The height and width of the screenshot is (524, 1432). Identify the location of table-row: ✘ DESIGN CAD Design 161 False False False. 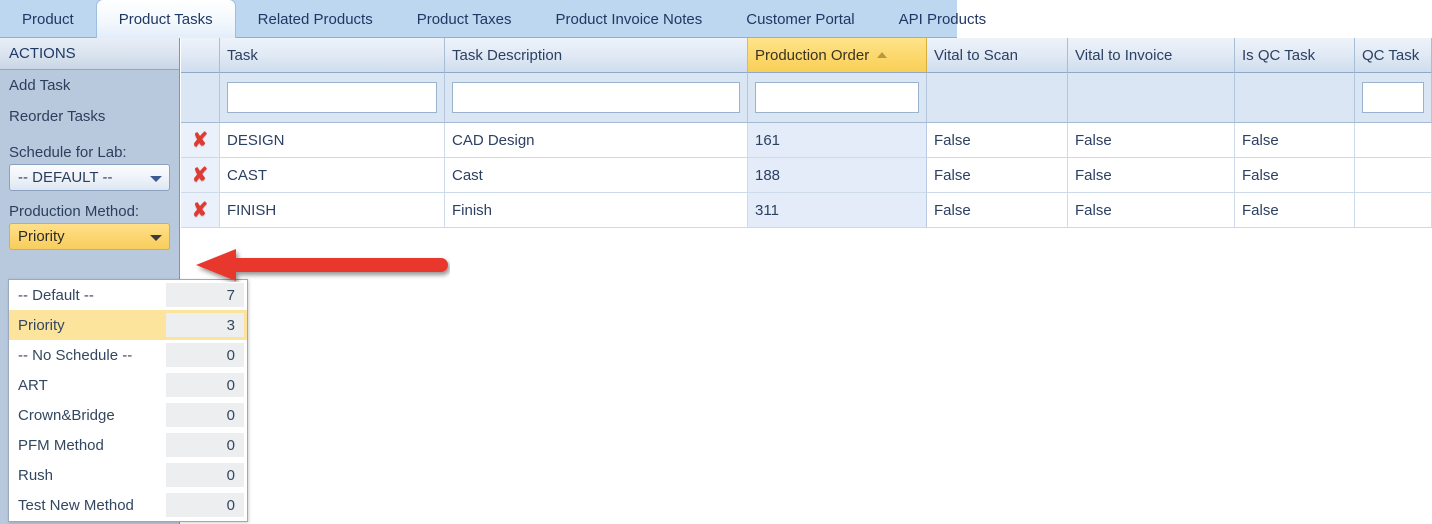
(806, 140).